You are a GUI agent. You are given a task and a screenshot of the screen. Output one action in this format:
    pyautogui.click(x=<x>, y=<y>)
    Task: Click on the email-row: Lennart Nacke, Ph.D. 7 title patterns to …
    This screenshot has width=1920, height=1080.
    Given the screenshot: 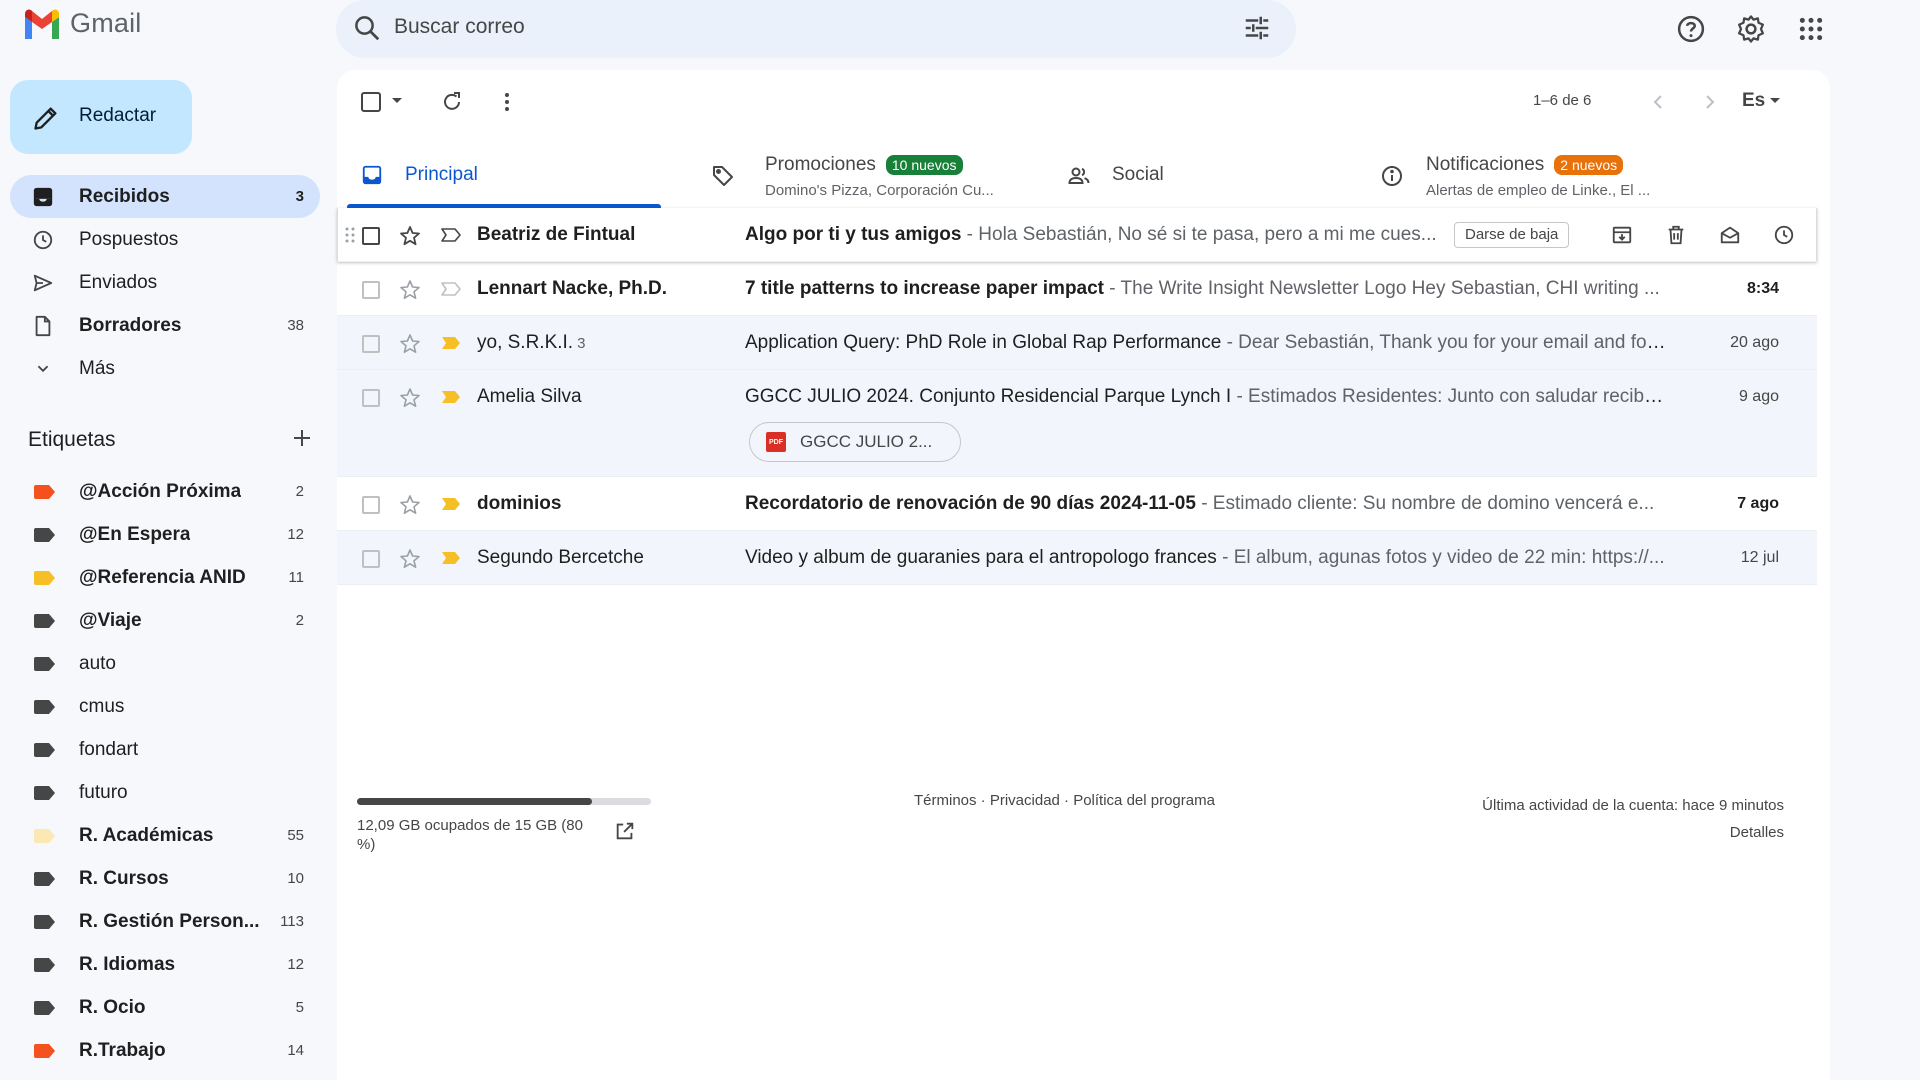 What is the action you would take?
    pyautogui.click(x=1077, y=289)
    